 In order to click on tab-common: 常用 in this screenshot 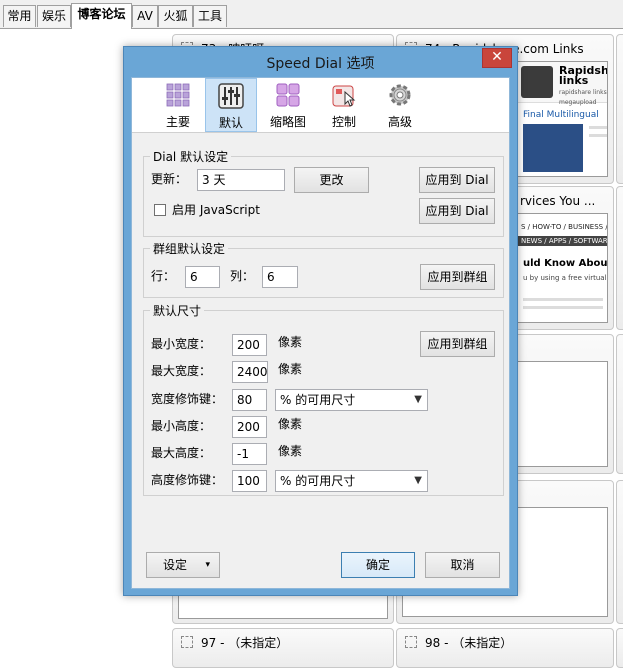, I will do `click(19, 16)`.